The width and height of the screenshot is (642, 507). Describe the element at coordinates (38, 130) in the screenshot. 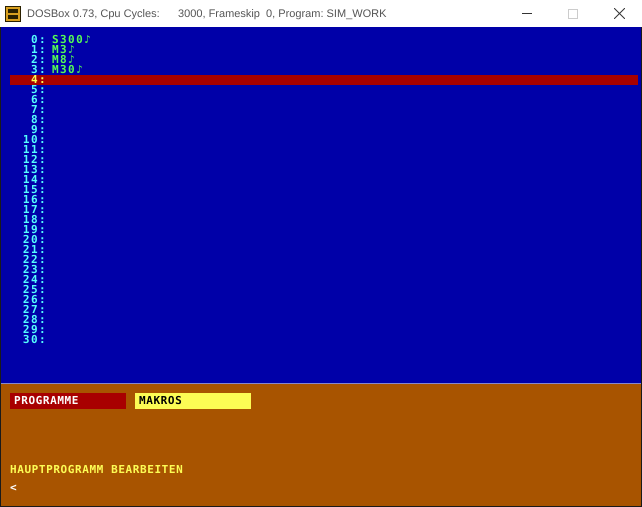

I see `line-number: 9:` at that location.